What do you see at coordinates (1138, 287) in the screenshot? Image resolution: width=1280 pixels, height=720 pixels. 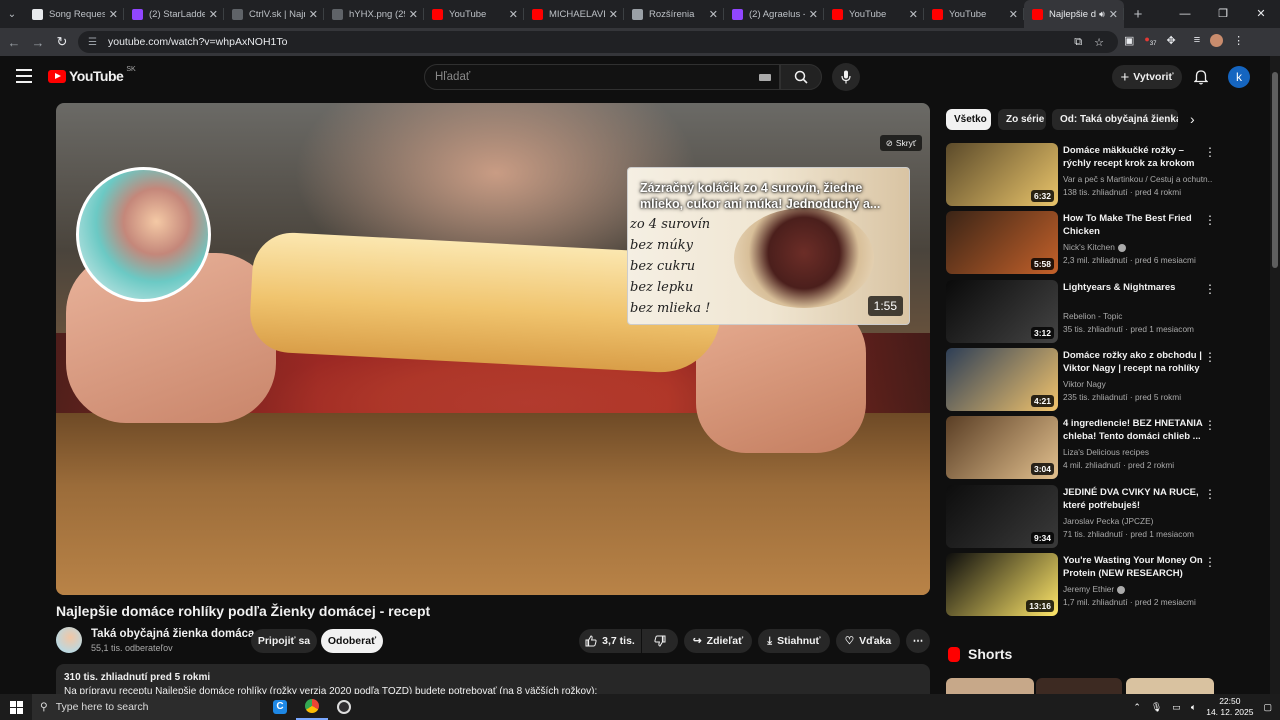 I see `video-title: Lightyears & Nightmares` at bounding box center [1138, 287].